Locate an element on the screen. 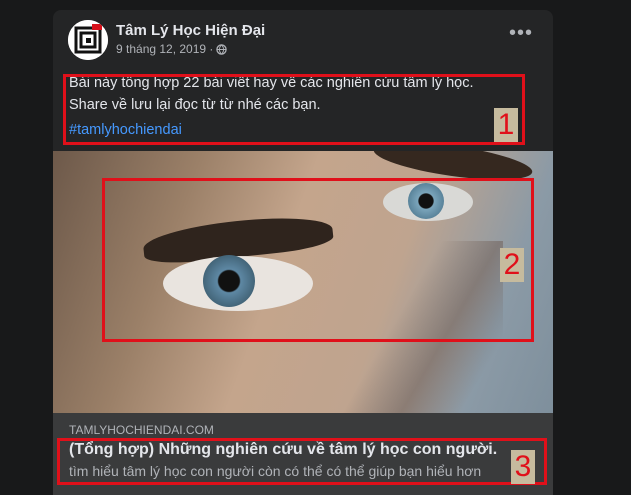 The image size is (631, 495). more-options-icon: ••• is located at coordinates (521, 33).